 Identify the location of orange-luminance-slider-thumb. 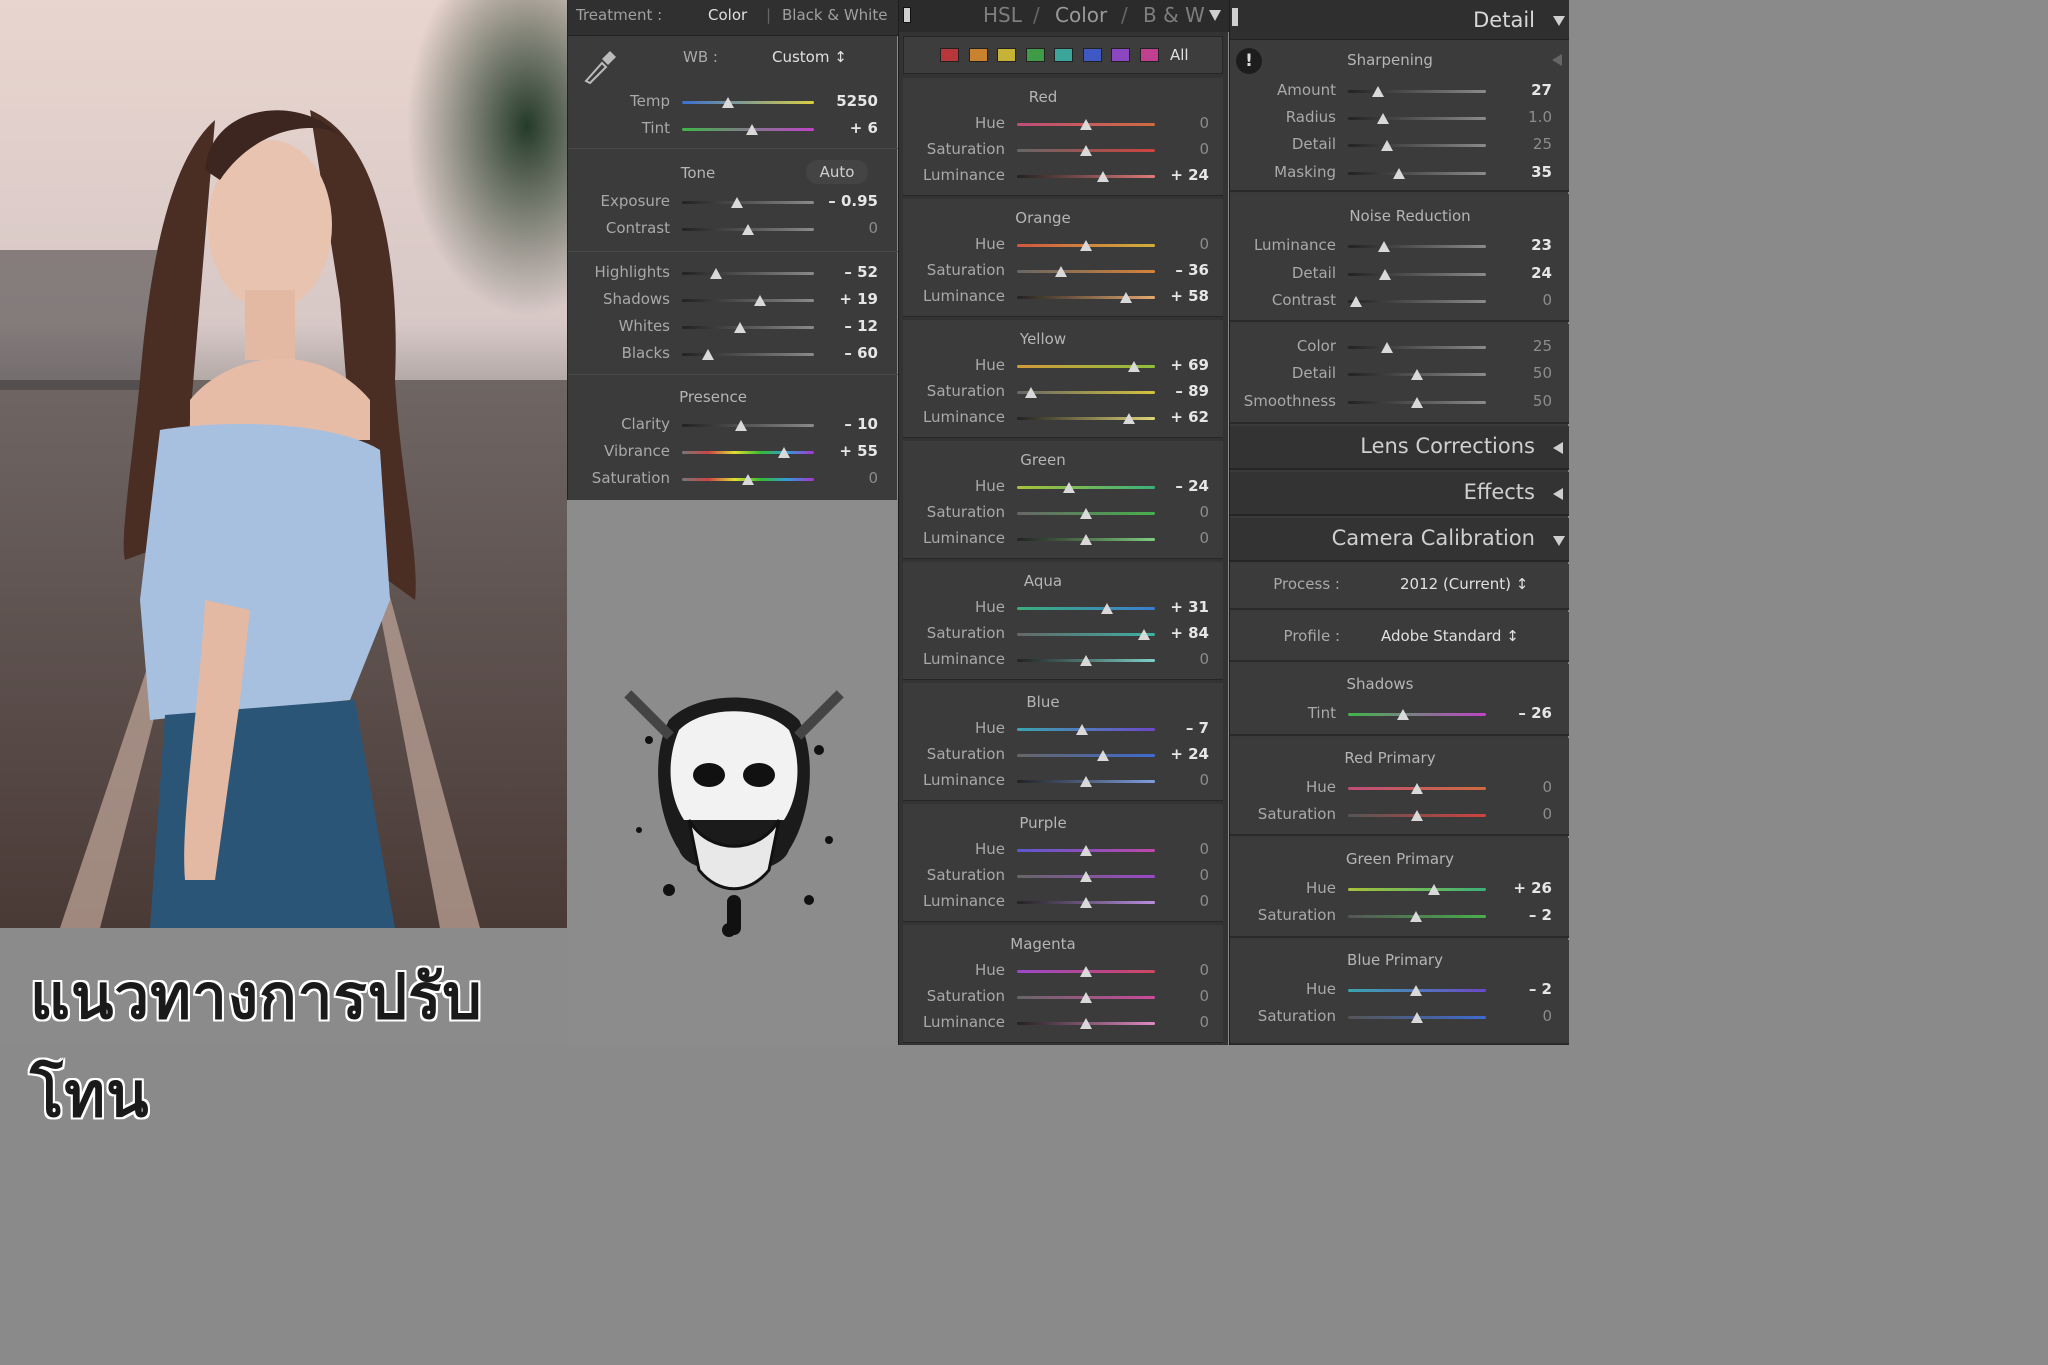
(1126, 297).